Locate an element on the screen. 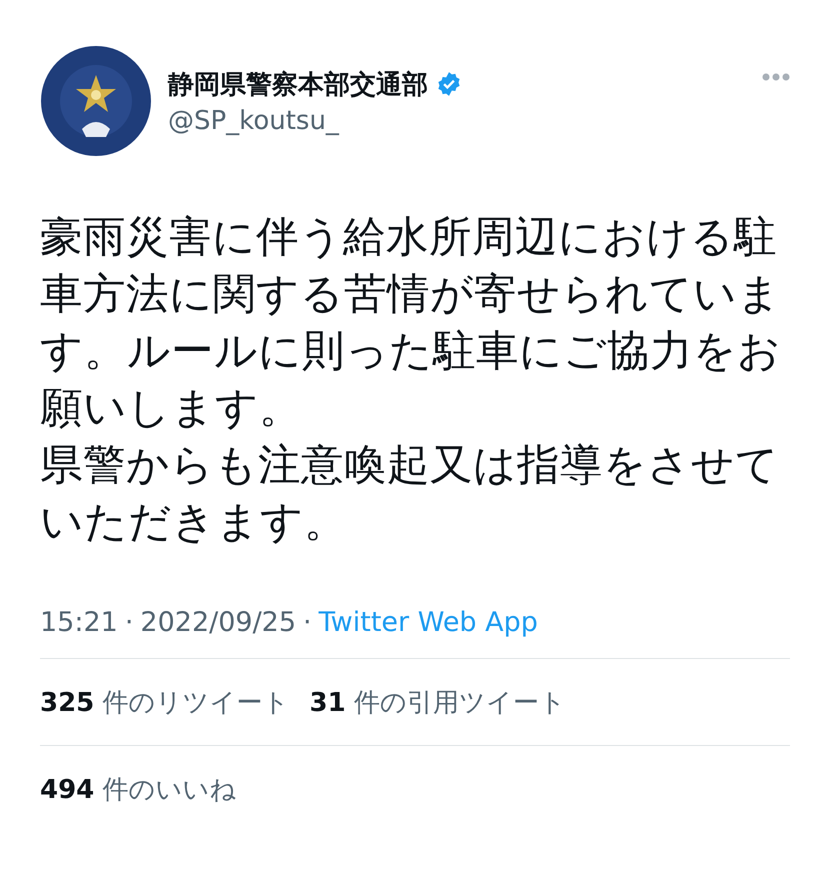 This screenshot has height=876, width=828. author-handle: @SP_koutsu_ is located at coordinates (457, 121).